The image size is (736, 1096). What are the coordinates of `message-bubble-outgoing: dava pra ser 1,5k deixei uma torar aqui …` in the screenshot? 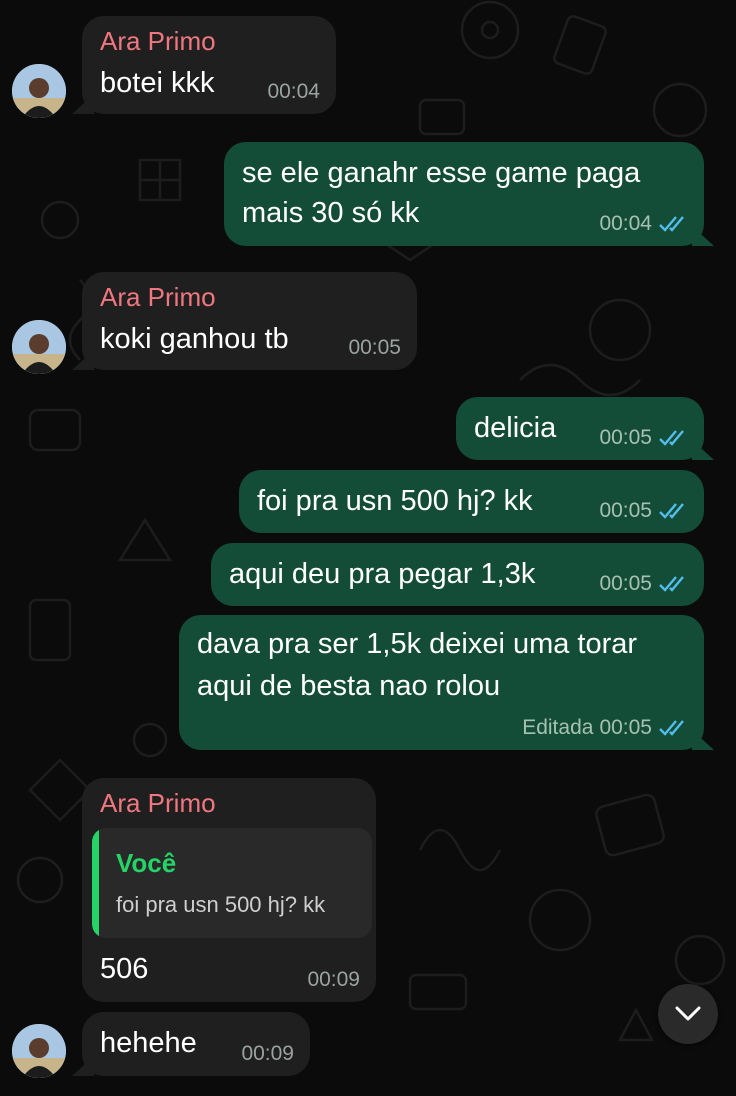 It's located at (446, 682).